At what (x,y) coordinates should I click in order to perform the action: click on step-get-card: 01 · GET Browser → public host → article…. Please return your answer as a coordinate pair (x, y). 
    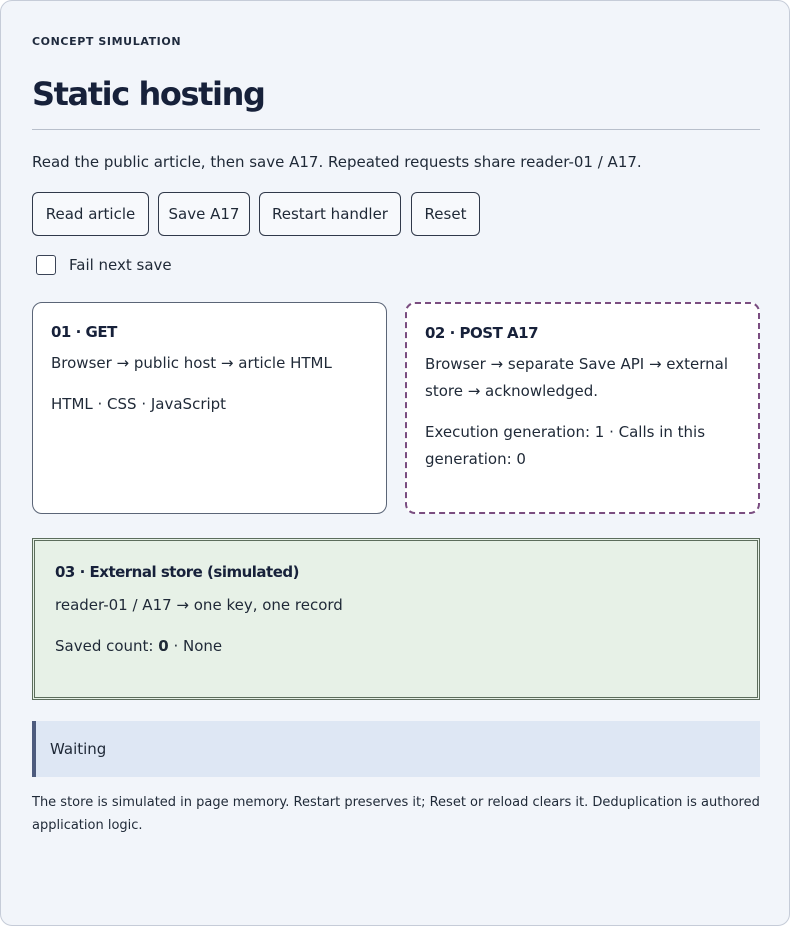
    Looking at the image, I should click on (209, 408).